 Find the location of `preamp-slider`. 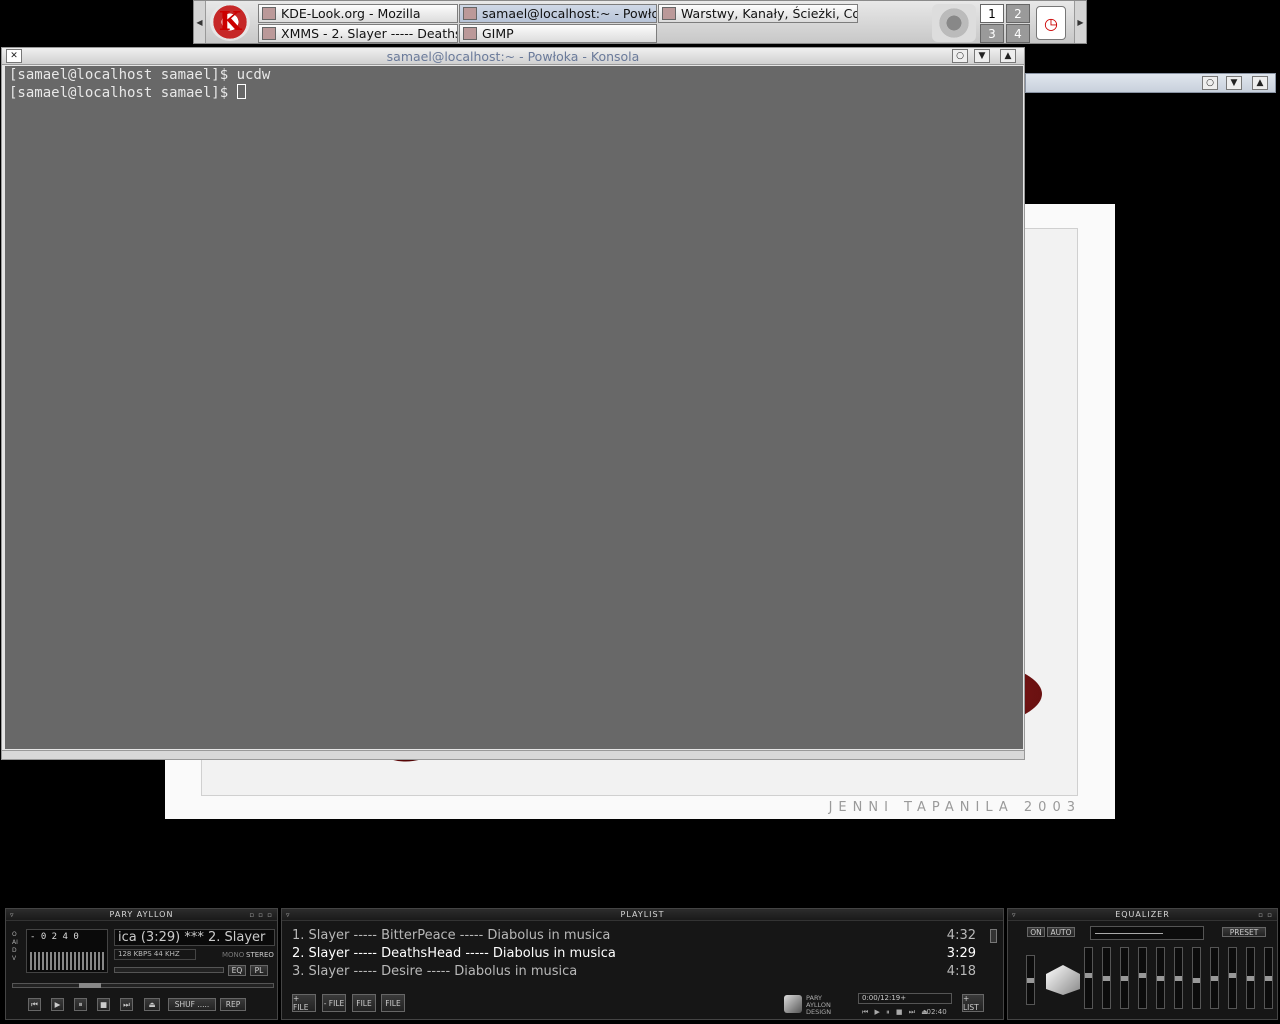

preamp-slider is located at coordinates (1030, 980).